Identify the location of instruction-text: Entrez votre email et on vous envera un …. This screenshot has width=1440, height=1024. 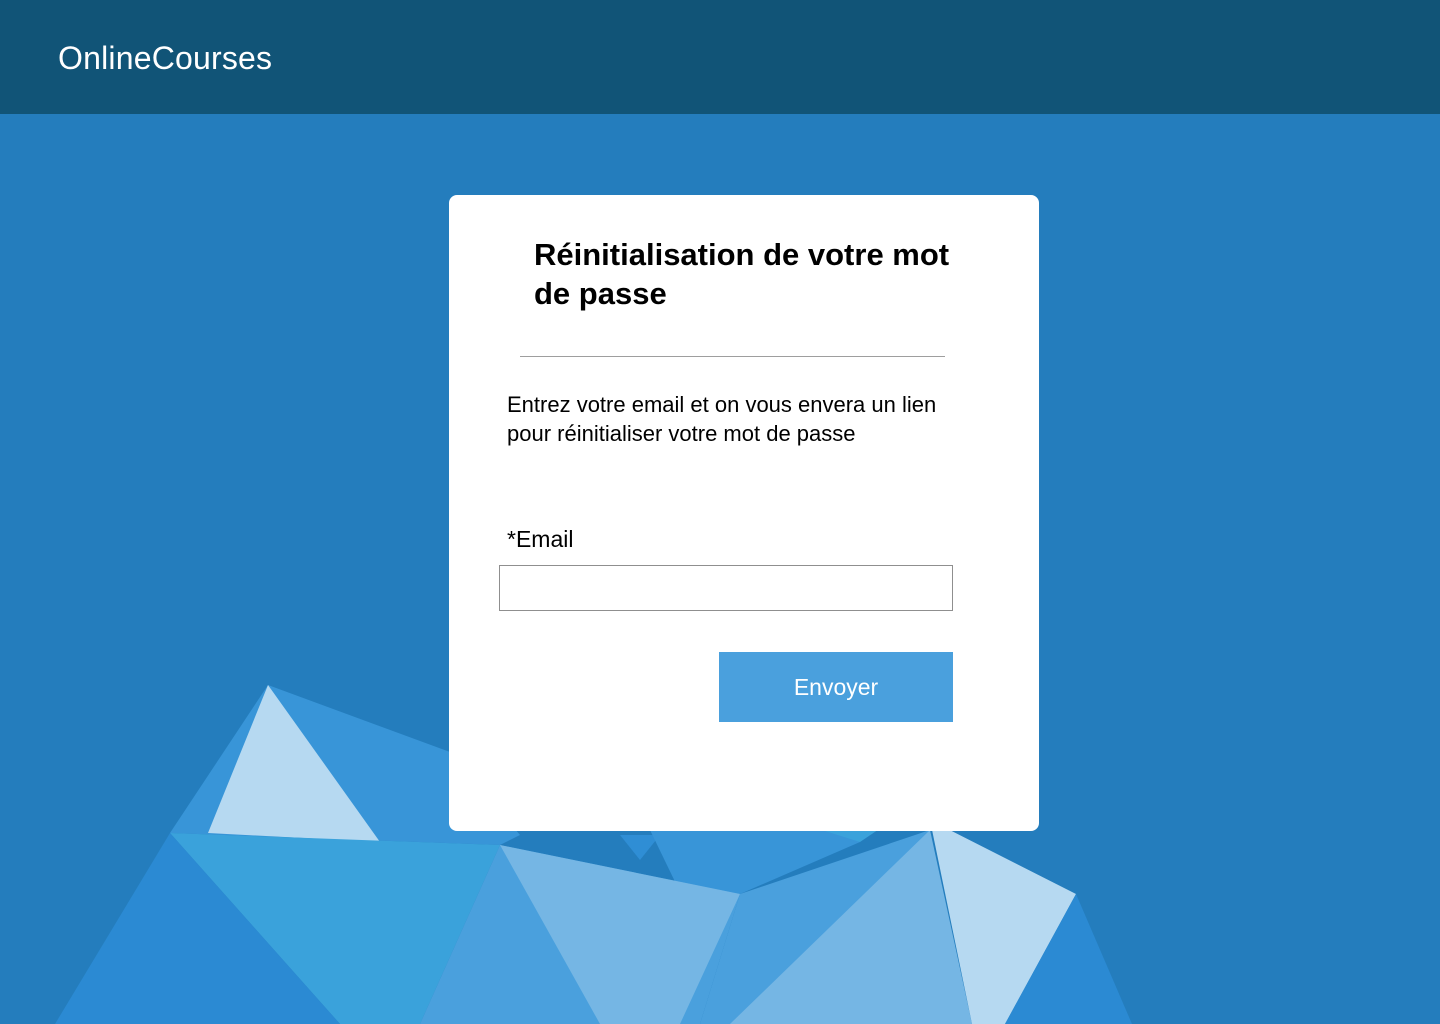
(722, 419).